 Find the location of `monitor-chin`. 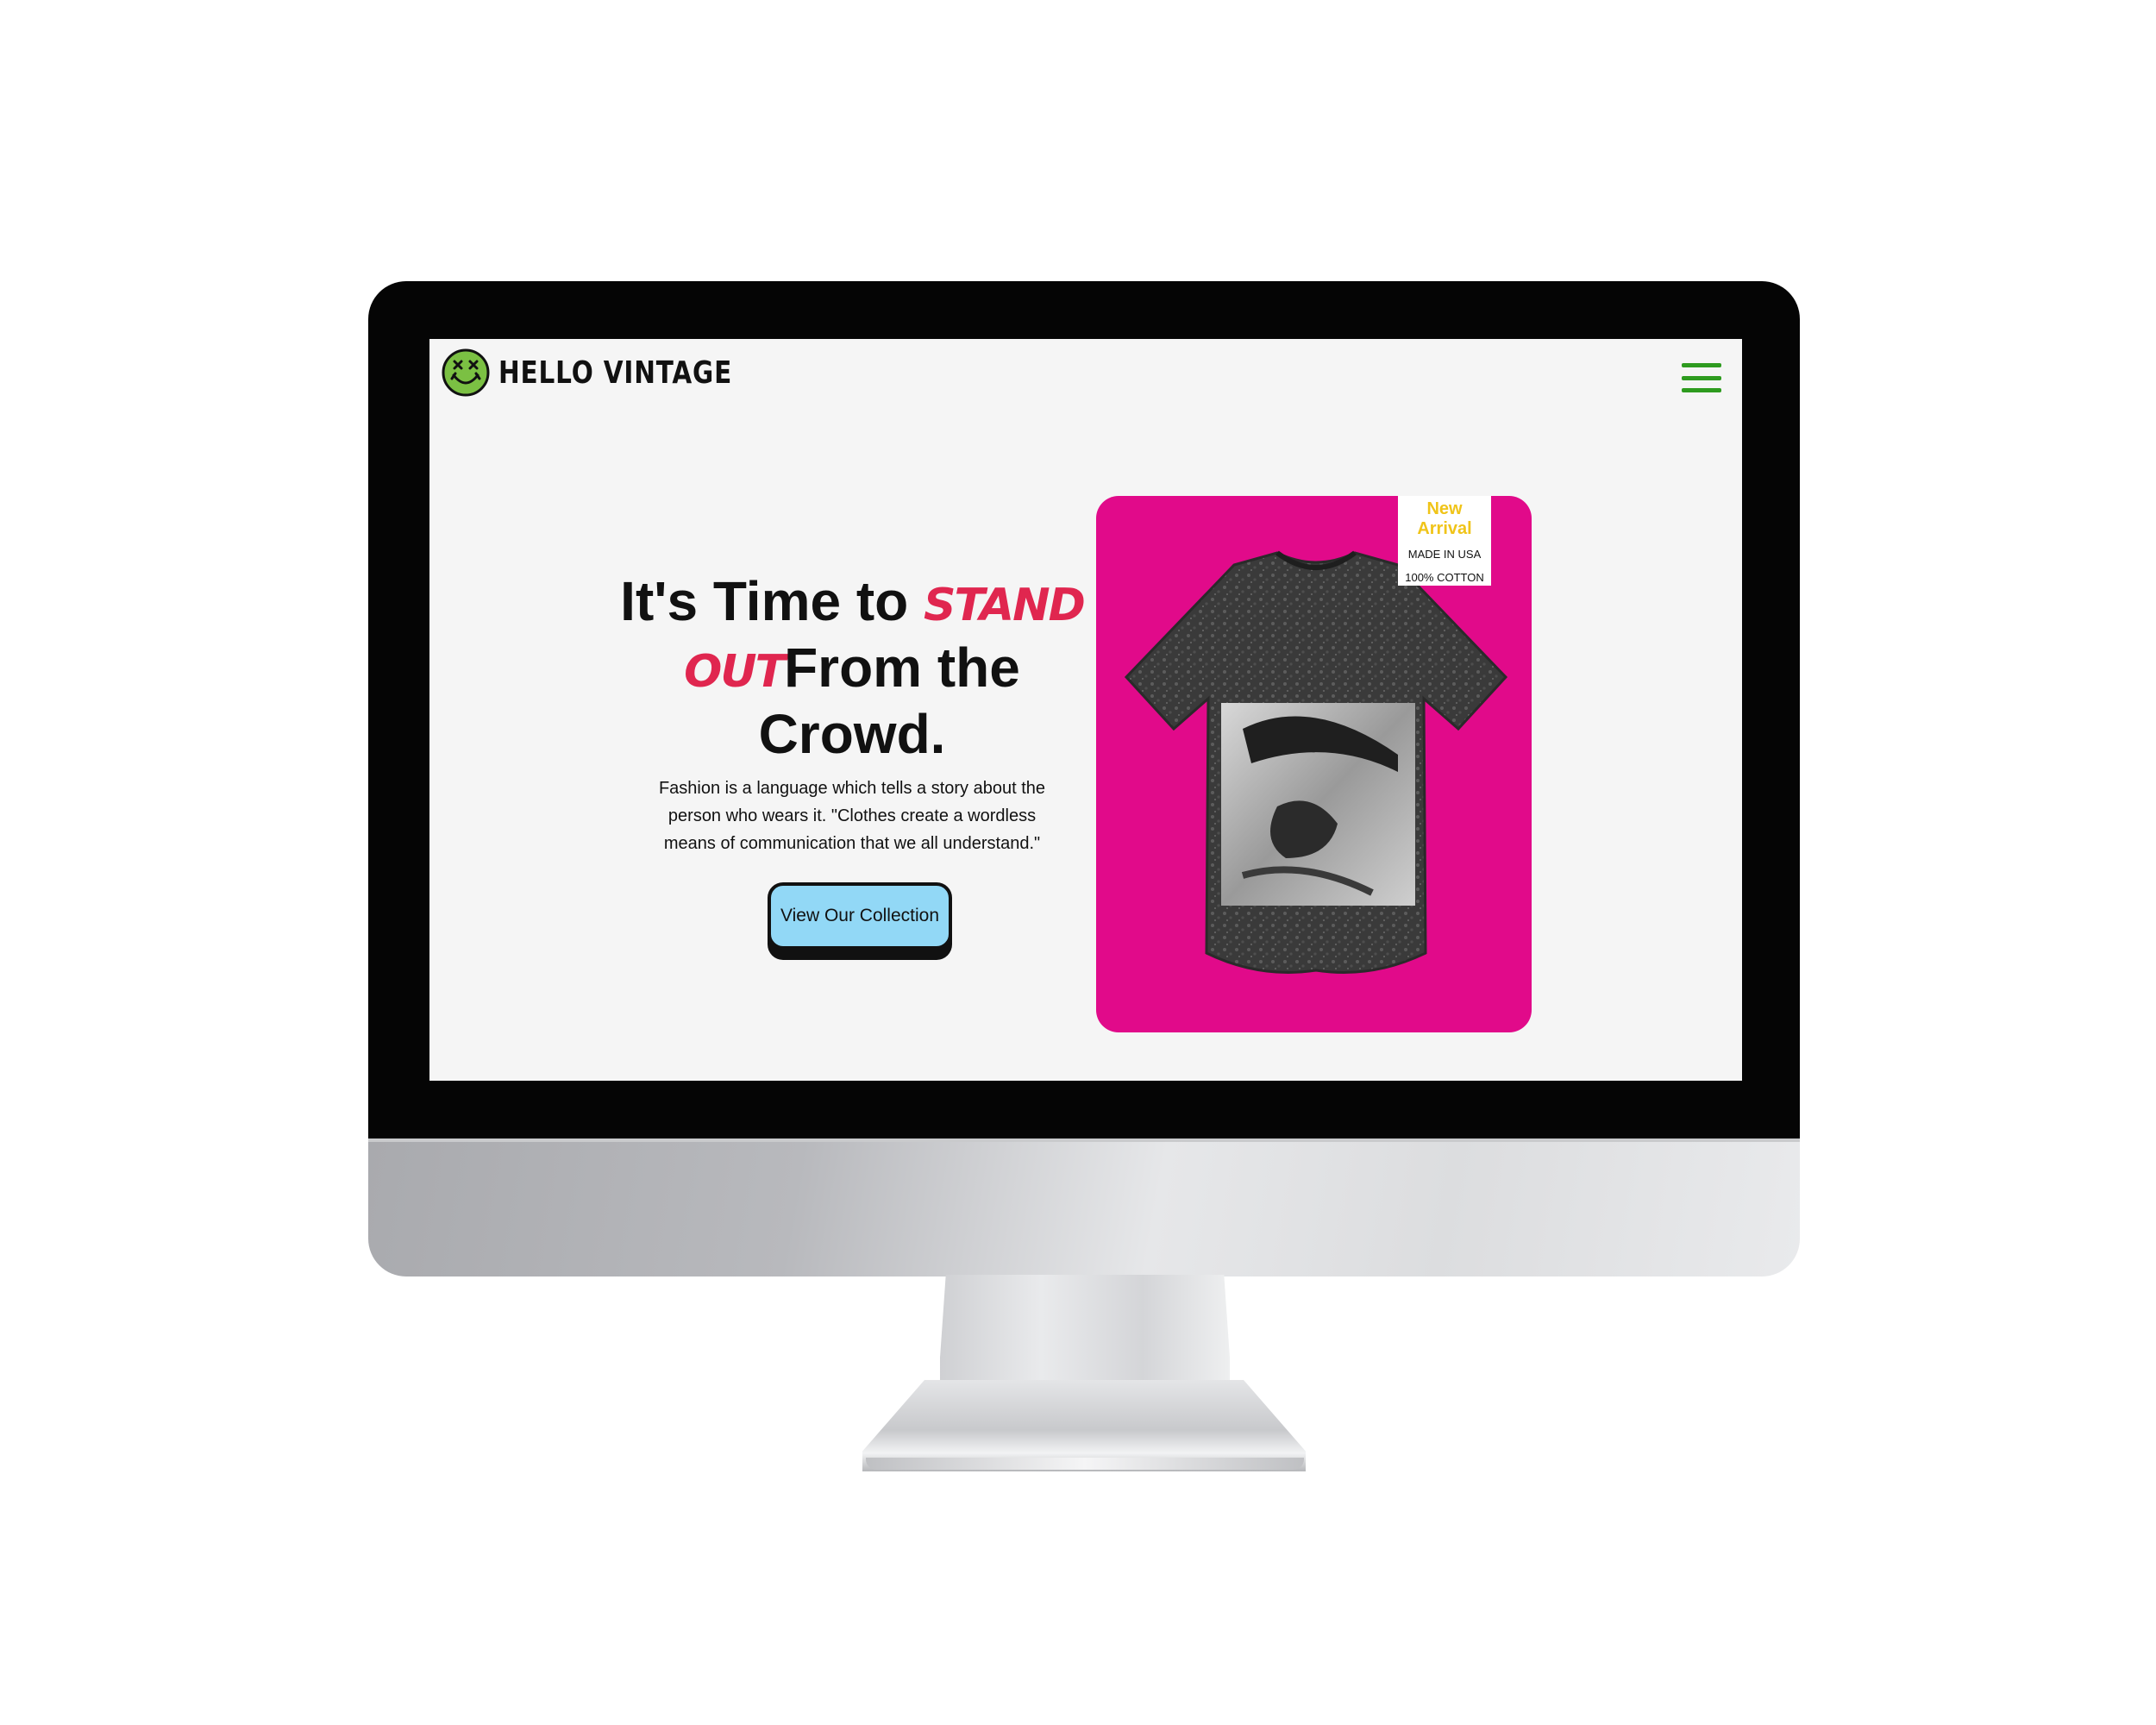

monitor-chin is located at coordinates (1084, 1207).